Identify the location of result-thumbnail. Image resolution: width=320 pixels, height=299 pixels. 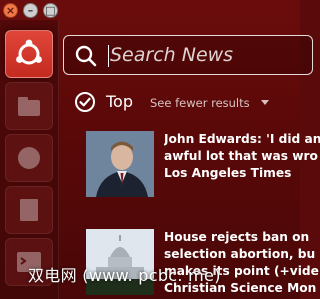
(120, 164).